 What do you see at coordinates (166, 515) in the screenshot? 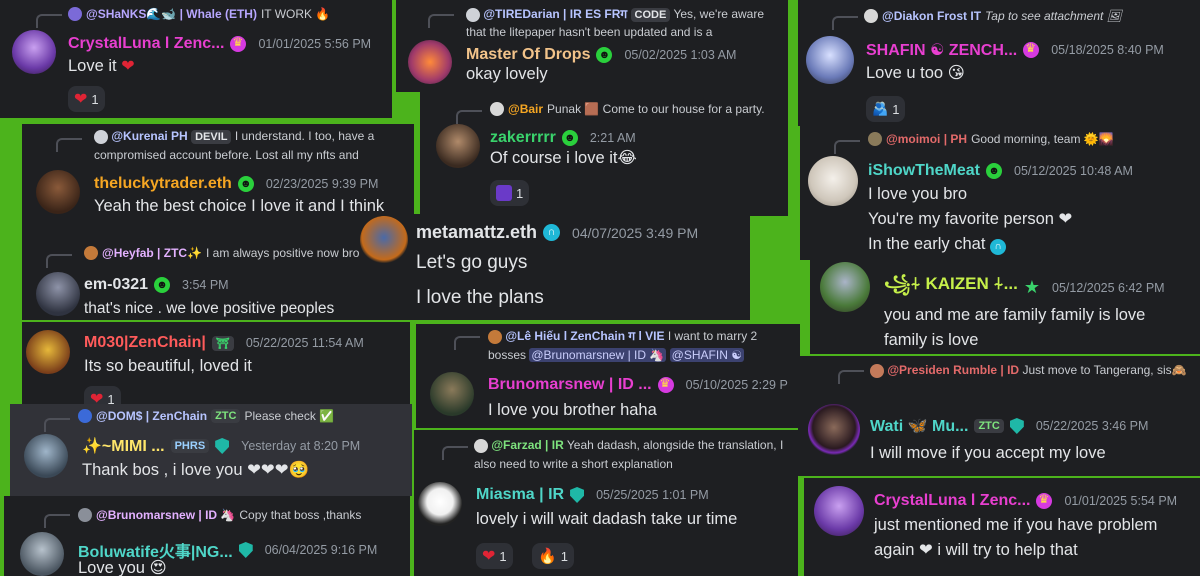
I see `reply-author: @Brunomarsnew | ID 🦄` at bounding box center [166, 515].